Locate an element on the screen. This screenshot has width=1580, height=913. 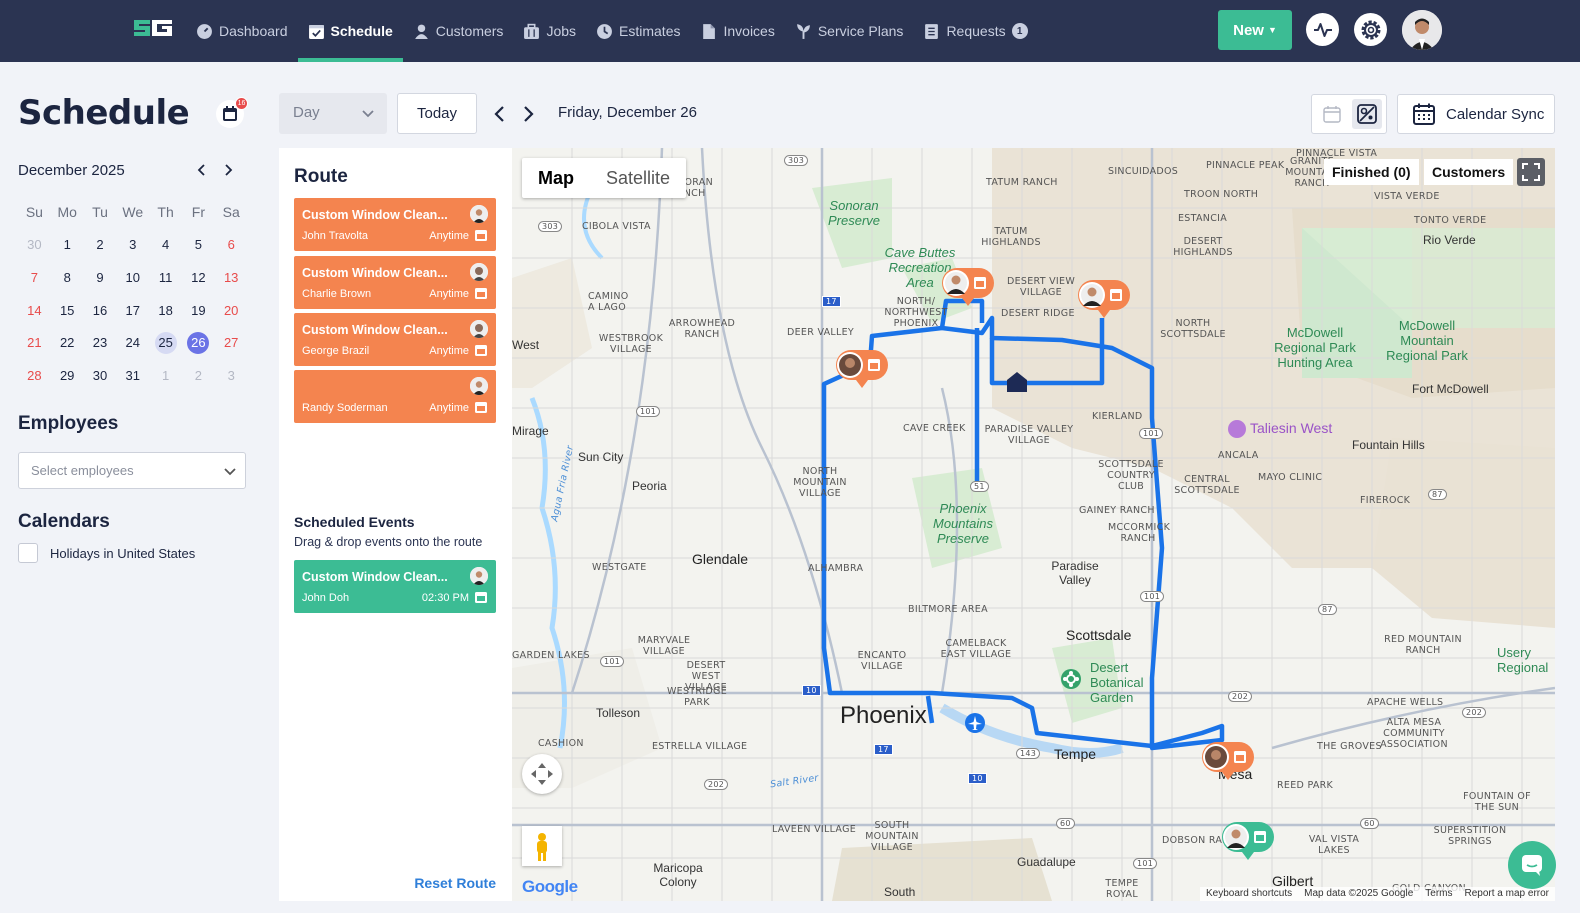
next-month-button is located at coordinates (228, 172).